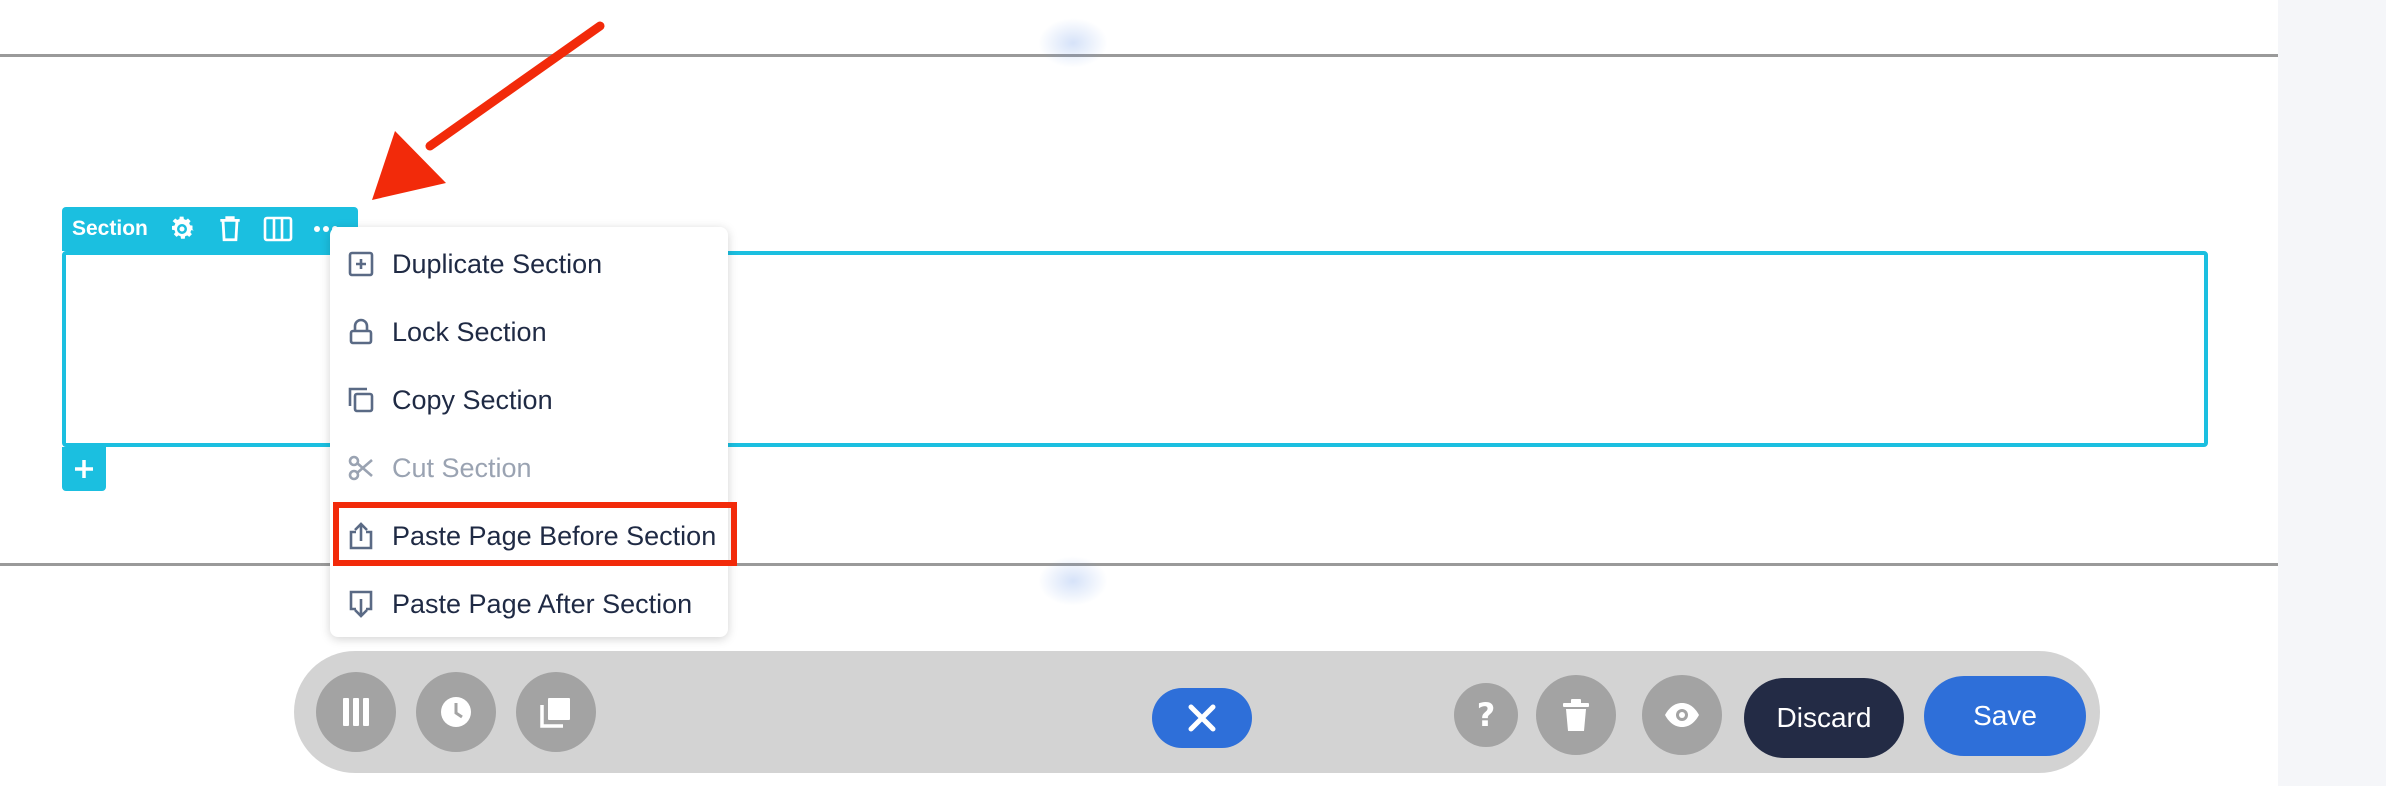  Describe the element at coordinates (469, 331) in the screenshot. I see `menu-item-label: Lock Section` at that location.